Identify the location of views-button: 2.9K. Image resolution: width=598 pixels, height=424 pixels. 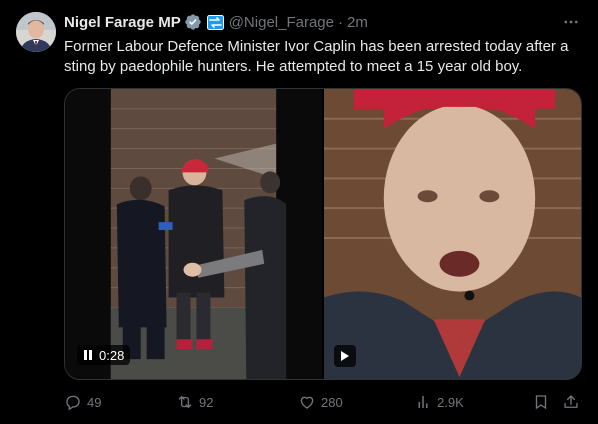
(439, 402).